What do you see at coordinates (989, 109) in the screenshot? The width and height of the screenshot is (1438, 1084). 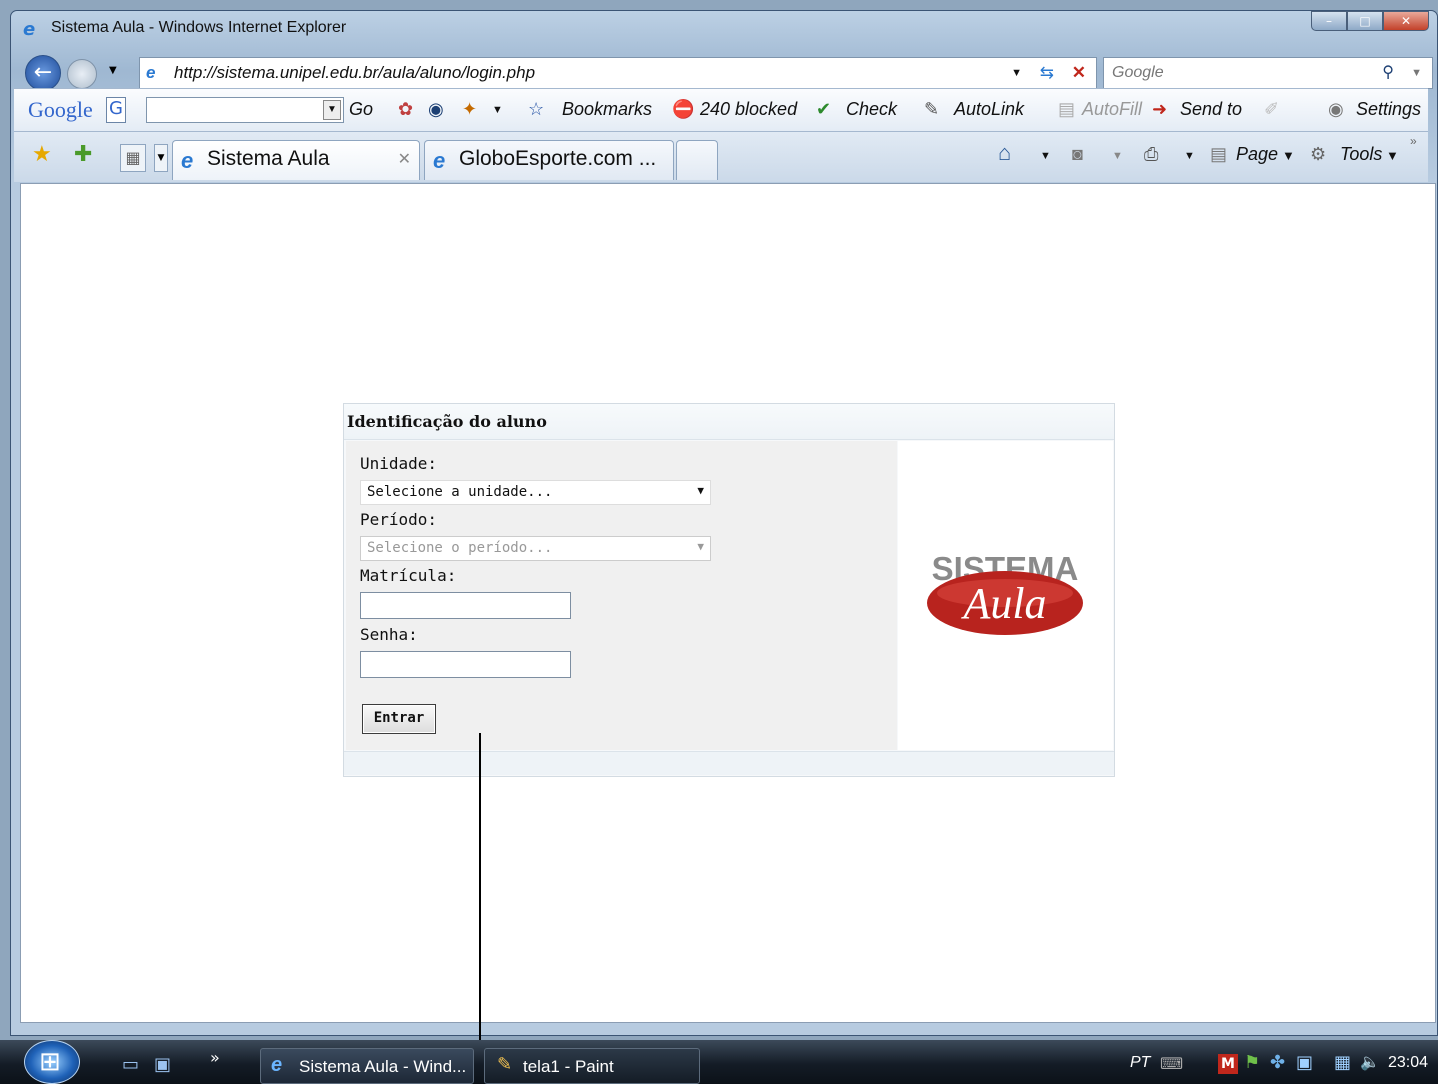 I see `autolink-button: AutoLink` at bounding box center [989, 109].